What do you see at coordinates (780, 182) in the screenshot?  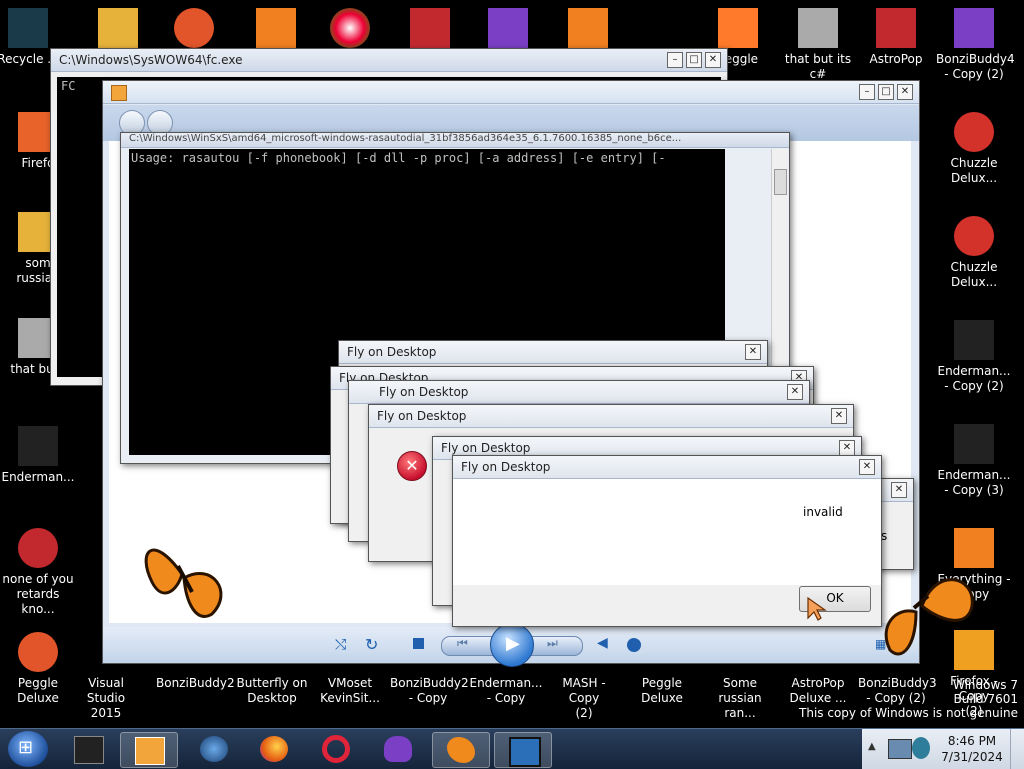 I see `scroll-thumb` at bounding box center [780, 182].